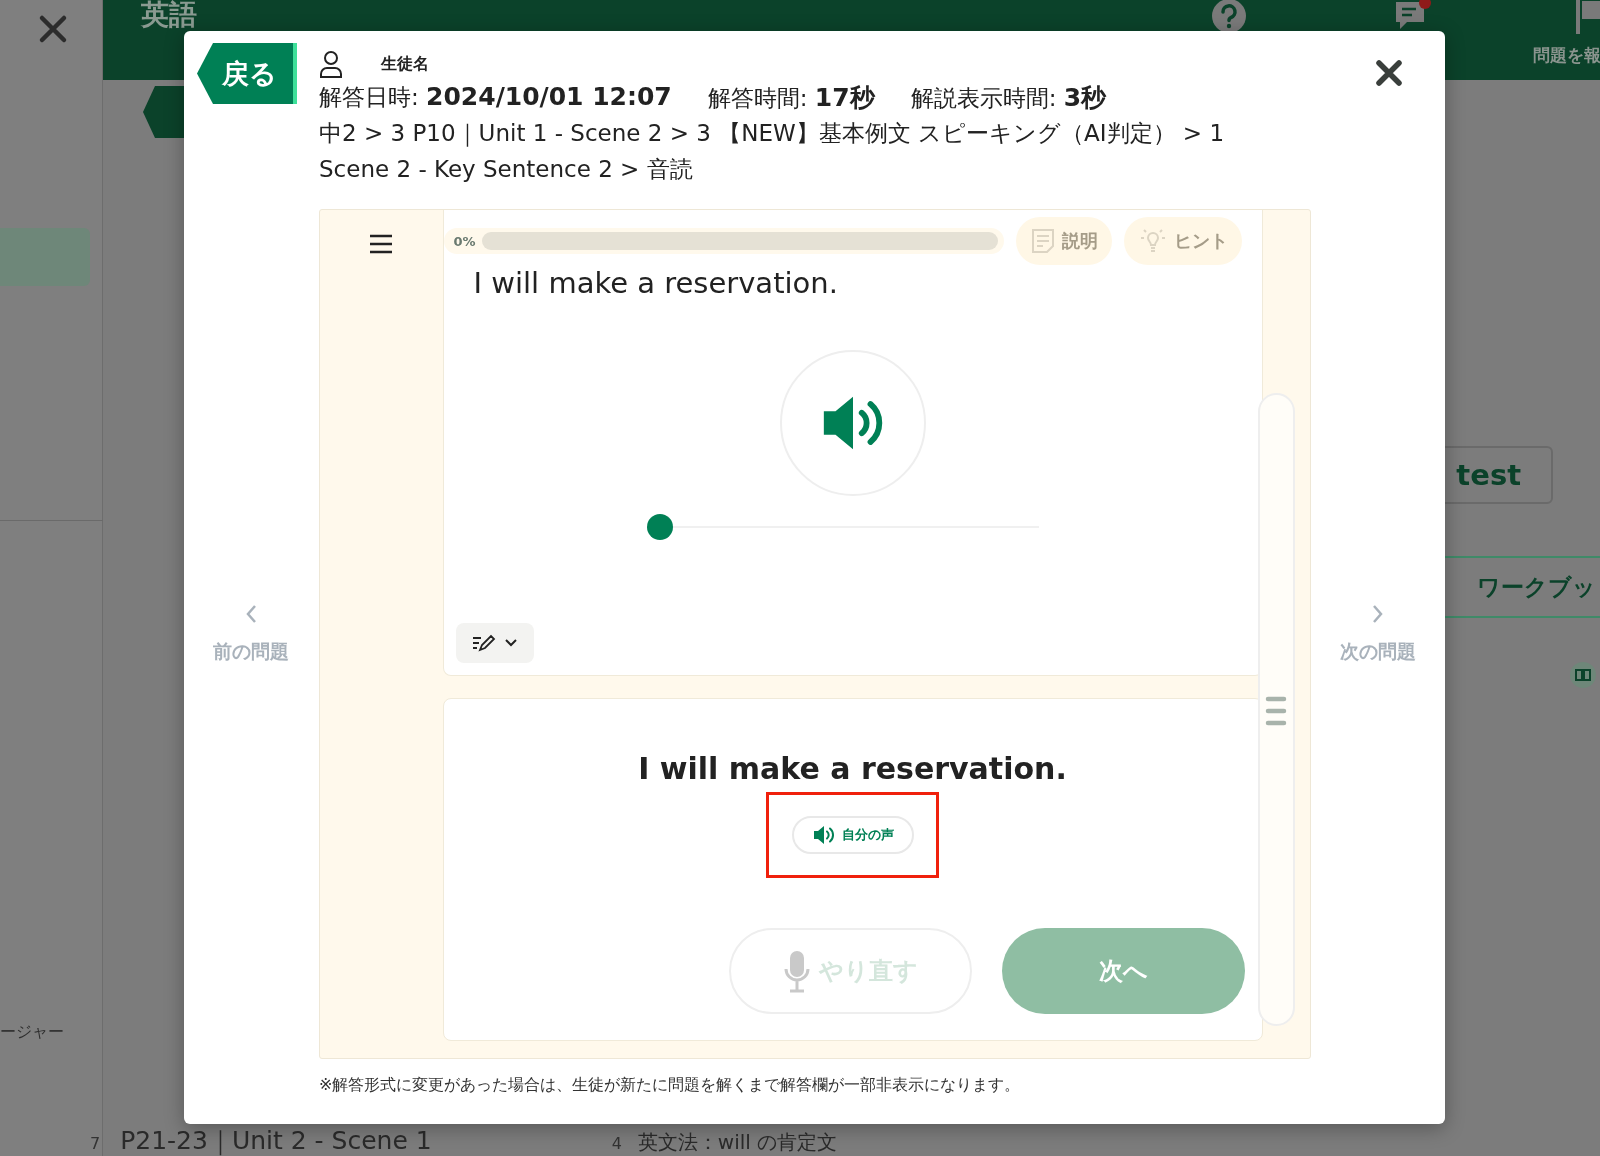  What do you see at coordinates (1377, 652) in the screenshot?
I see `next-link: 次の問題` at bounding box center [1377, 652].